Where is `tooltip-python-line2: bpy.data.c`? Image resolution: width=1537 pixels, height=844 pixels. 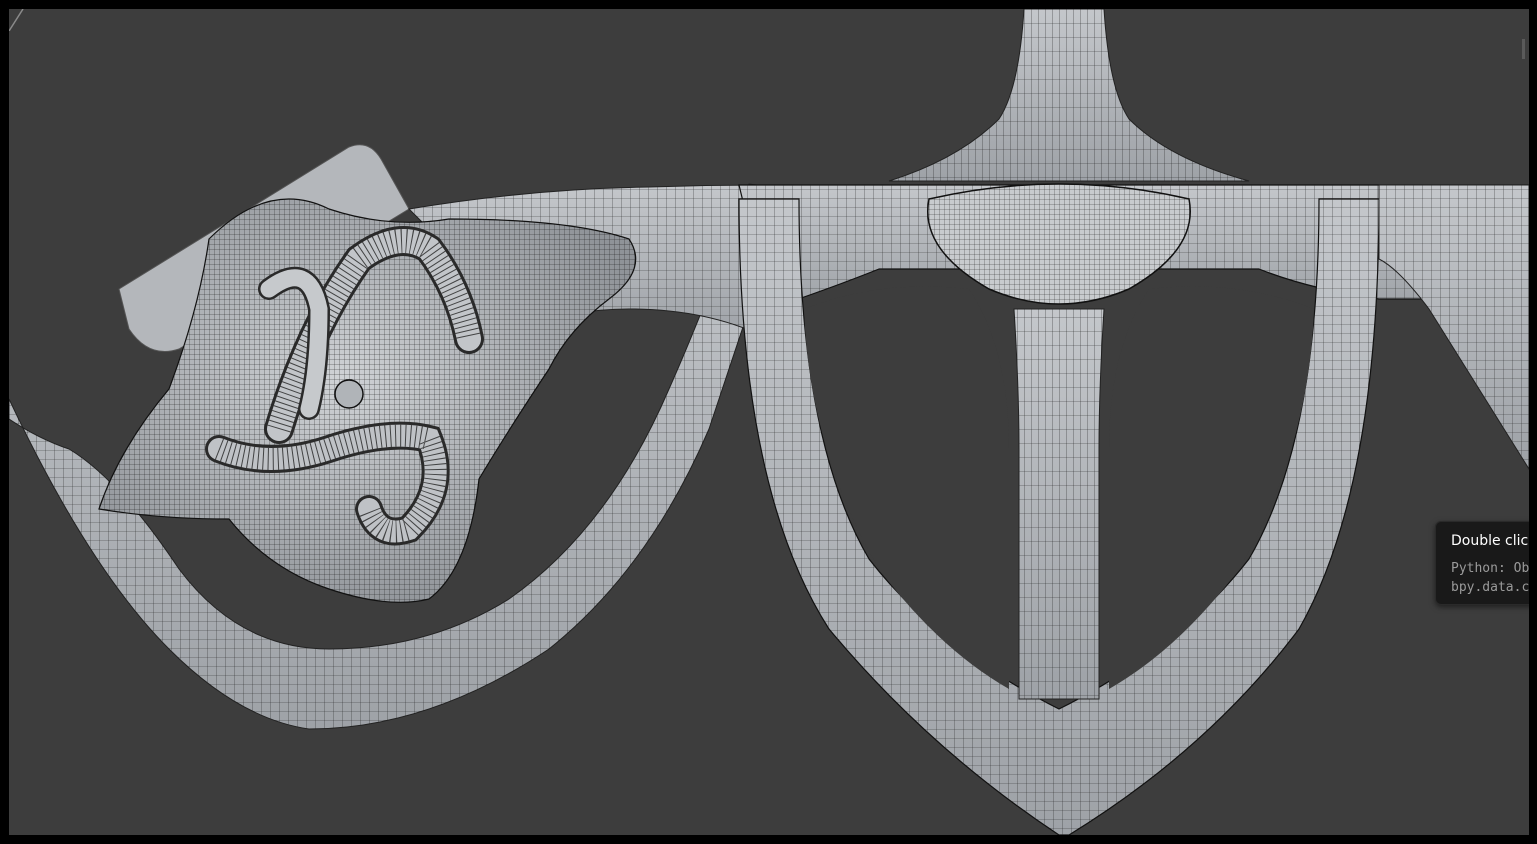
tooltip-python-line2: bpy.data.c is located at coordinates (1490, 587).